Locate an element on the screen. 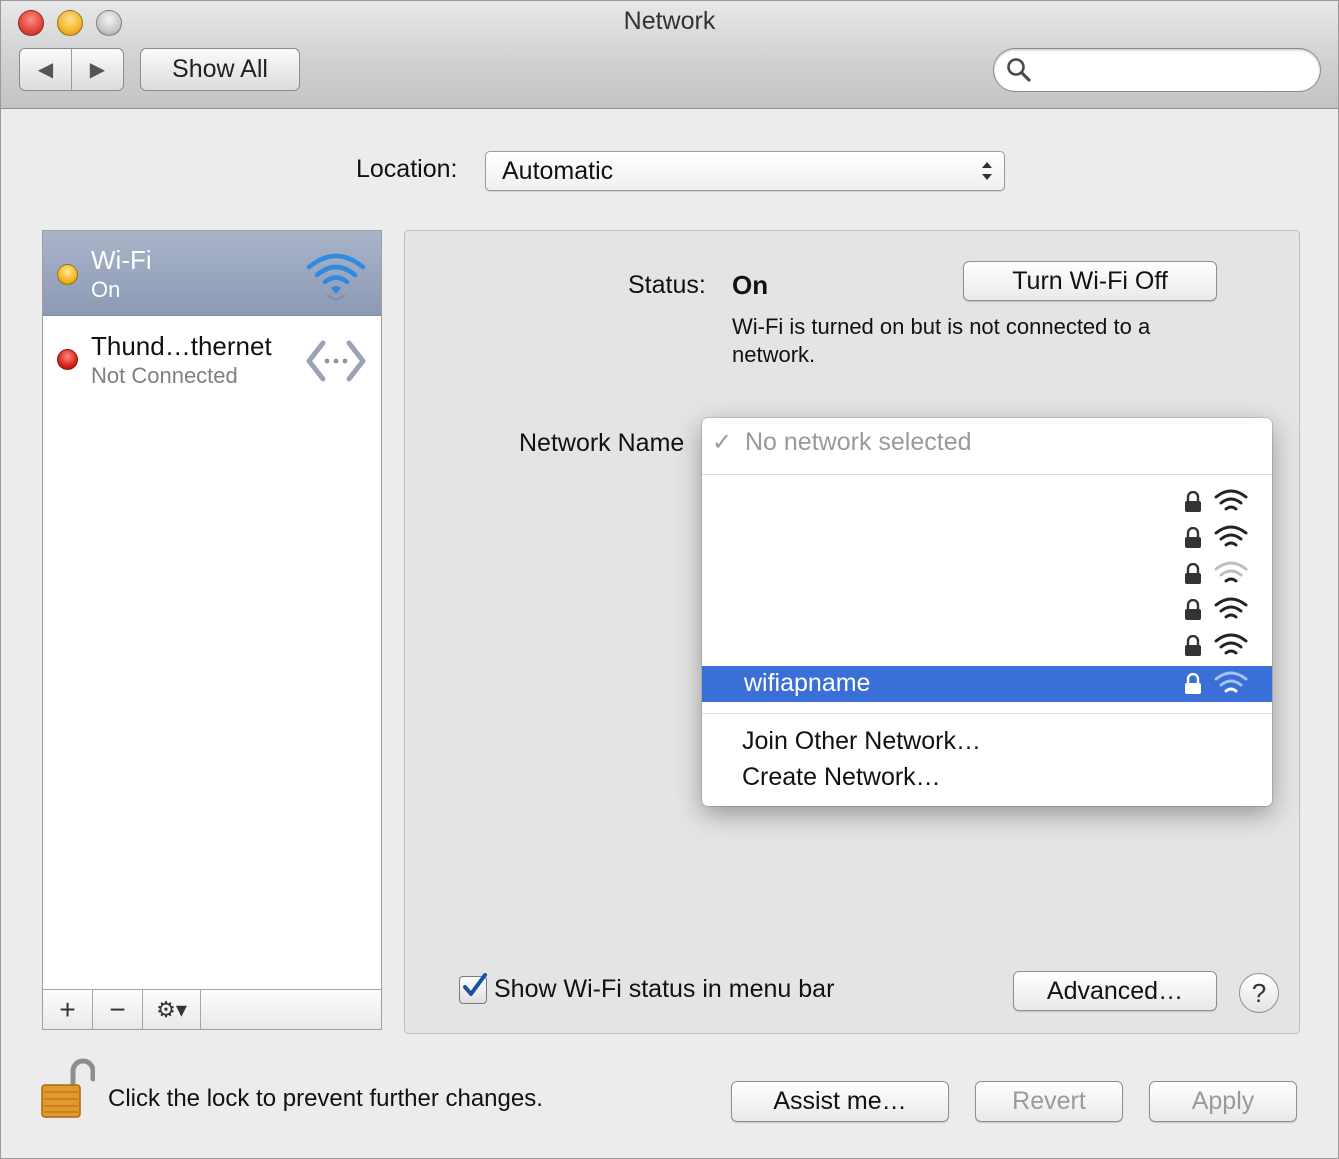  back-button: ◀ is located at coordinates (45, 69).